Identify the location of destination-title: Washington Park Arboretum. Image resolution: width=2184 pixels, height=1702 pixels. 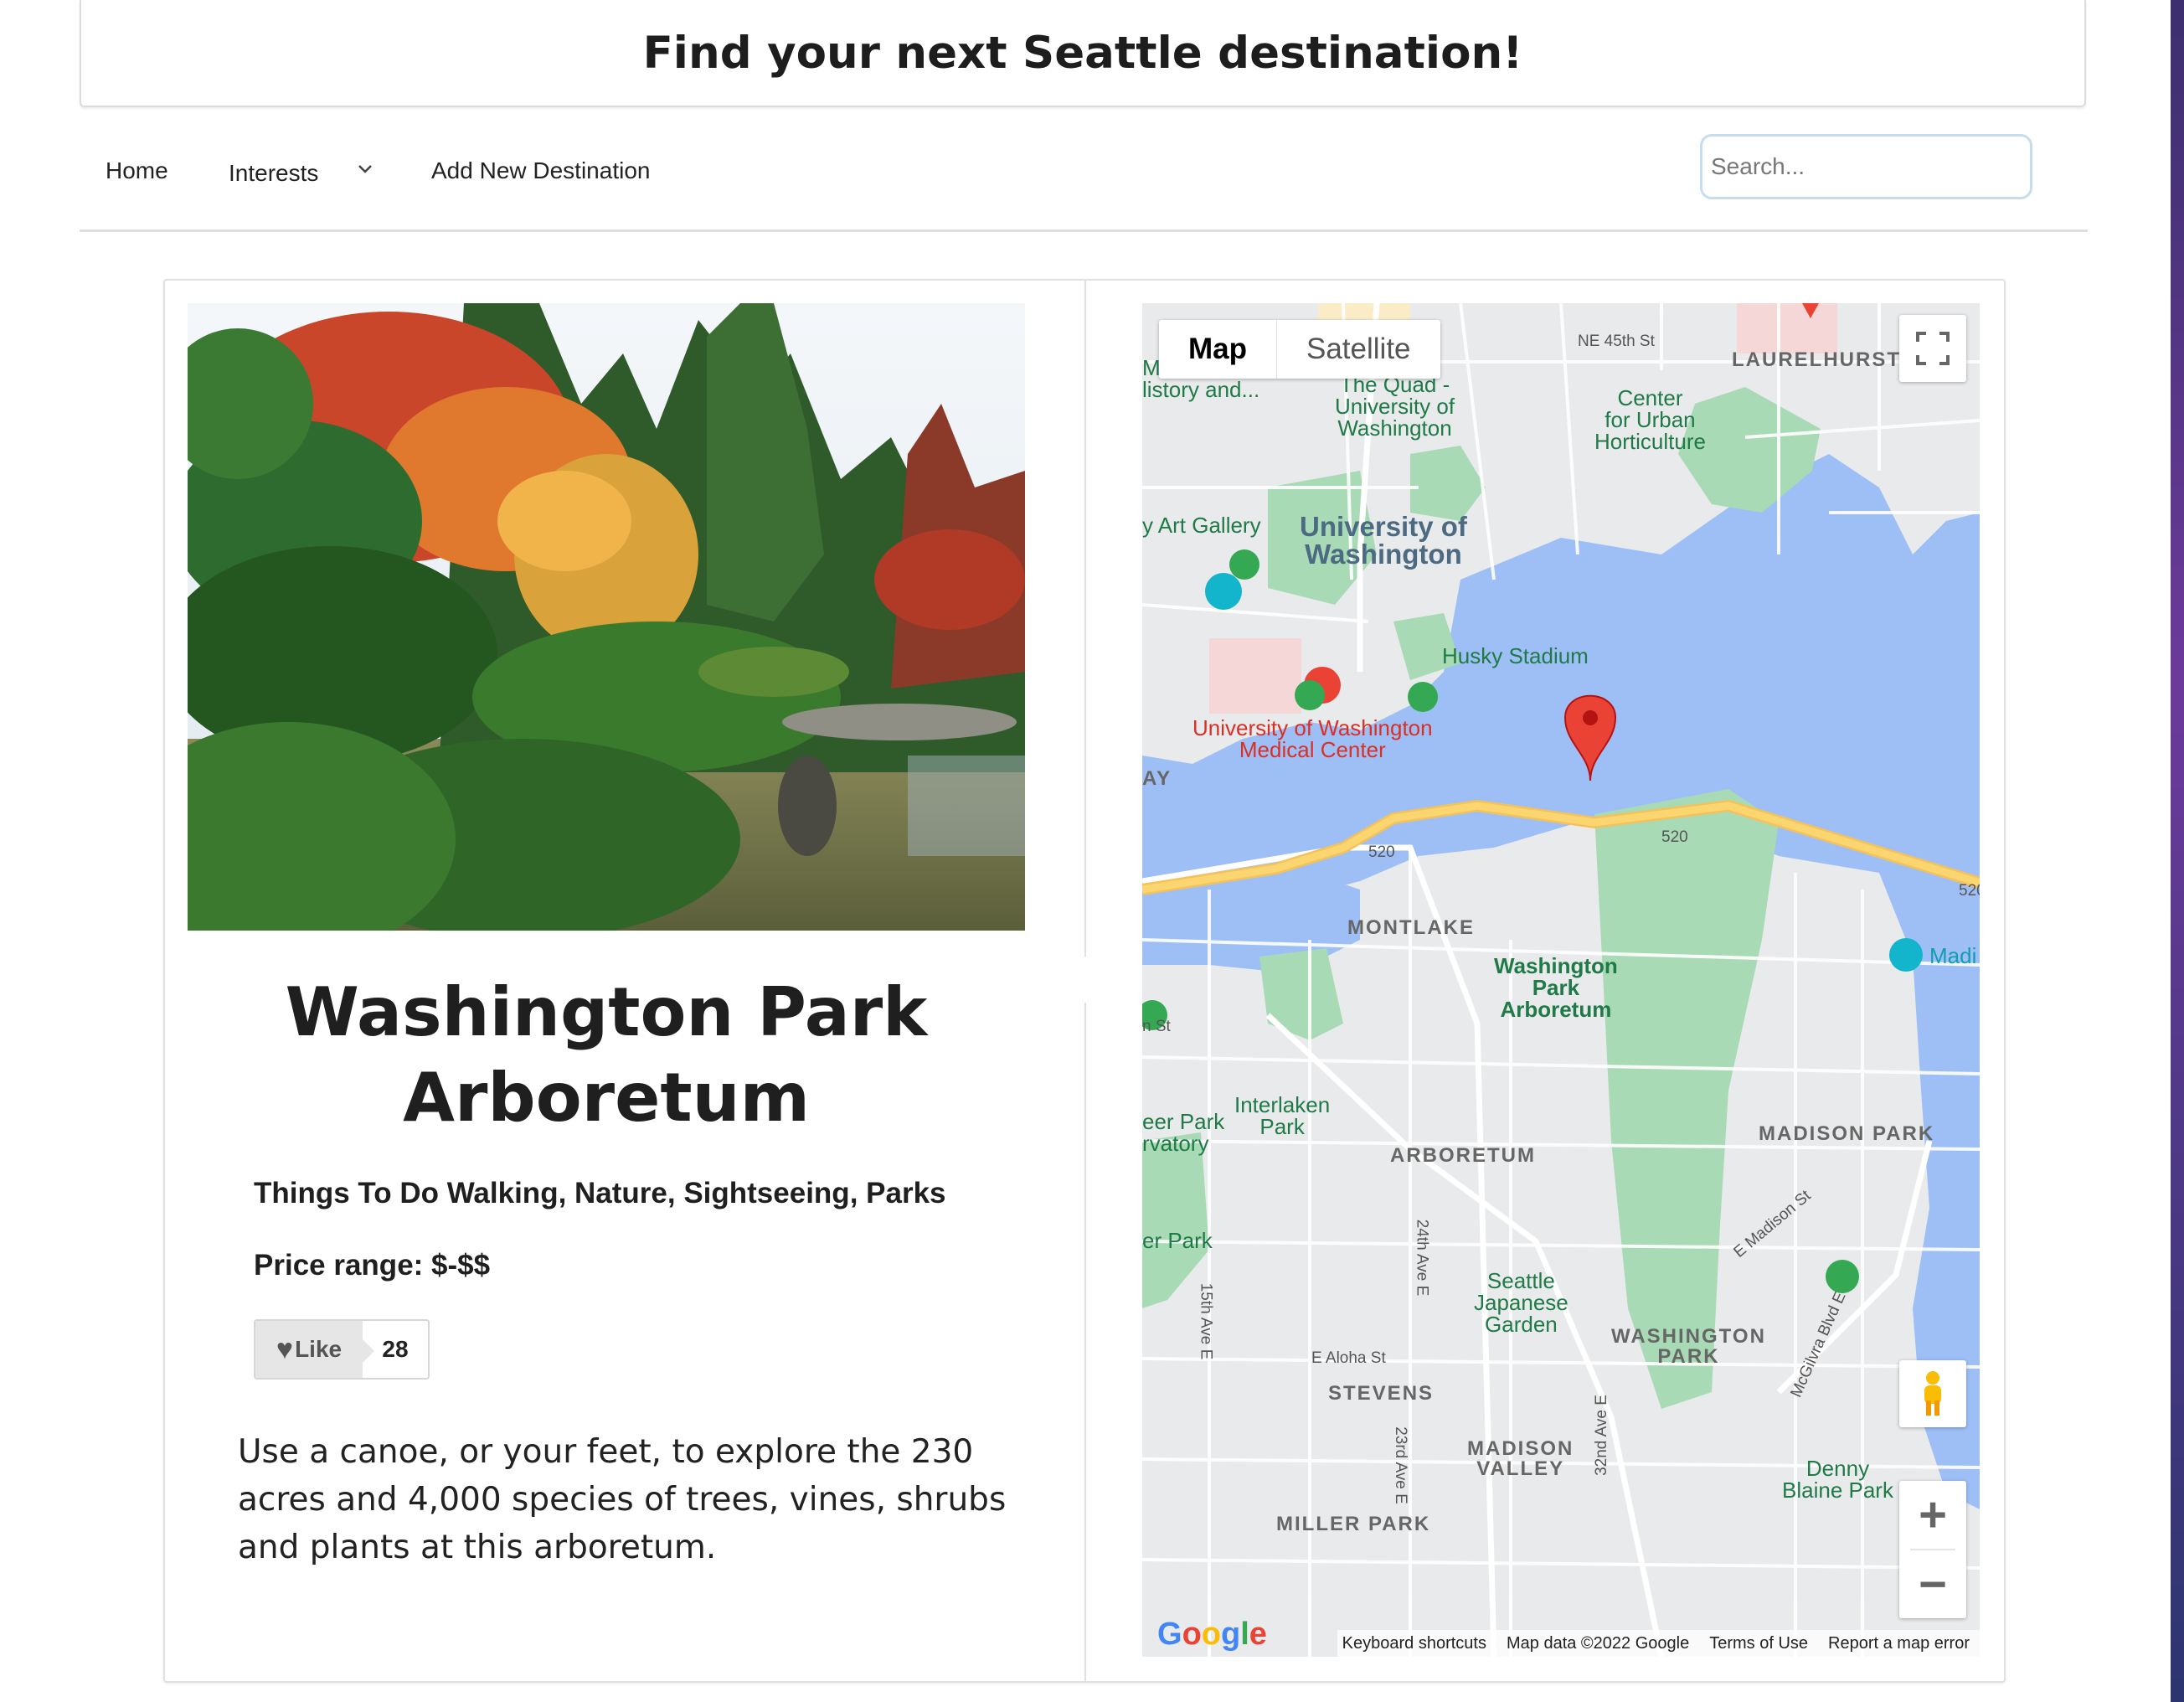
(606, 1055).